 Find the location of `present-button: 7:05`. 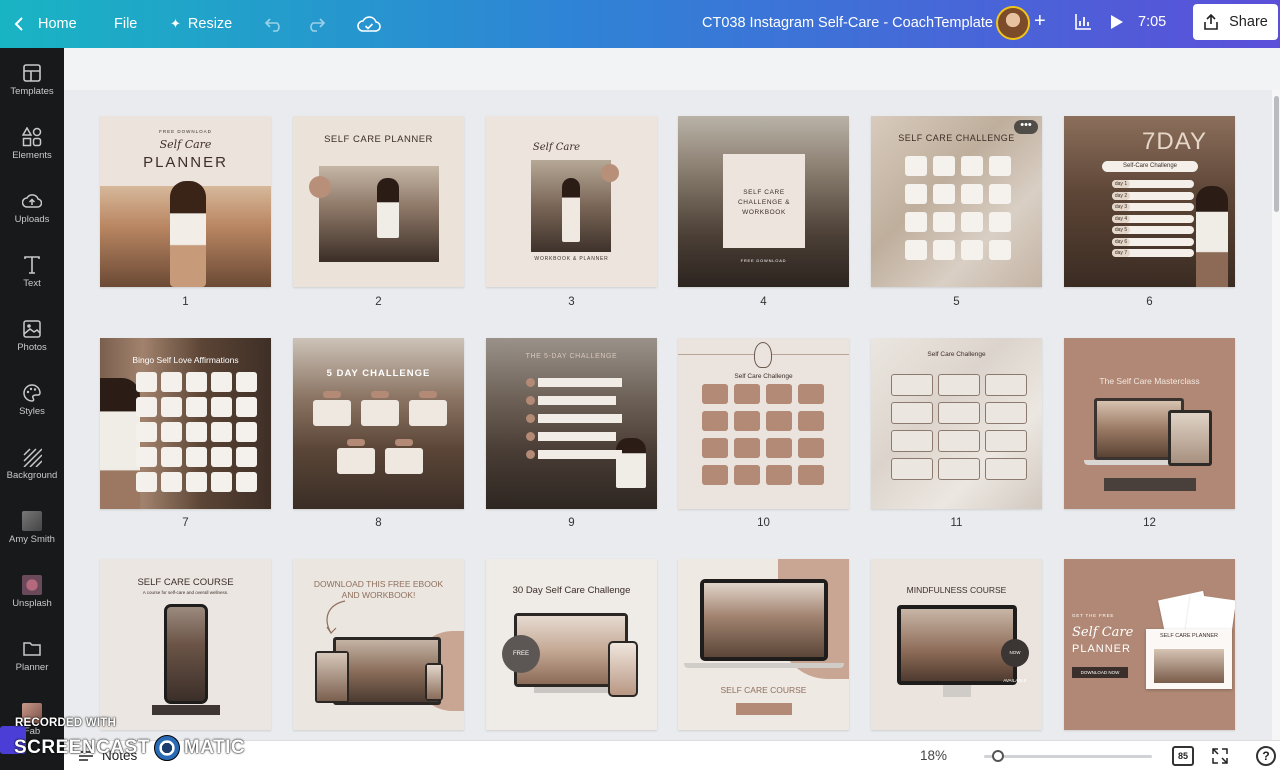

present-button: 7:05 is located at coordinates (1138, 22).